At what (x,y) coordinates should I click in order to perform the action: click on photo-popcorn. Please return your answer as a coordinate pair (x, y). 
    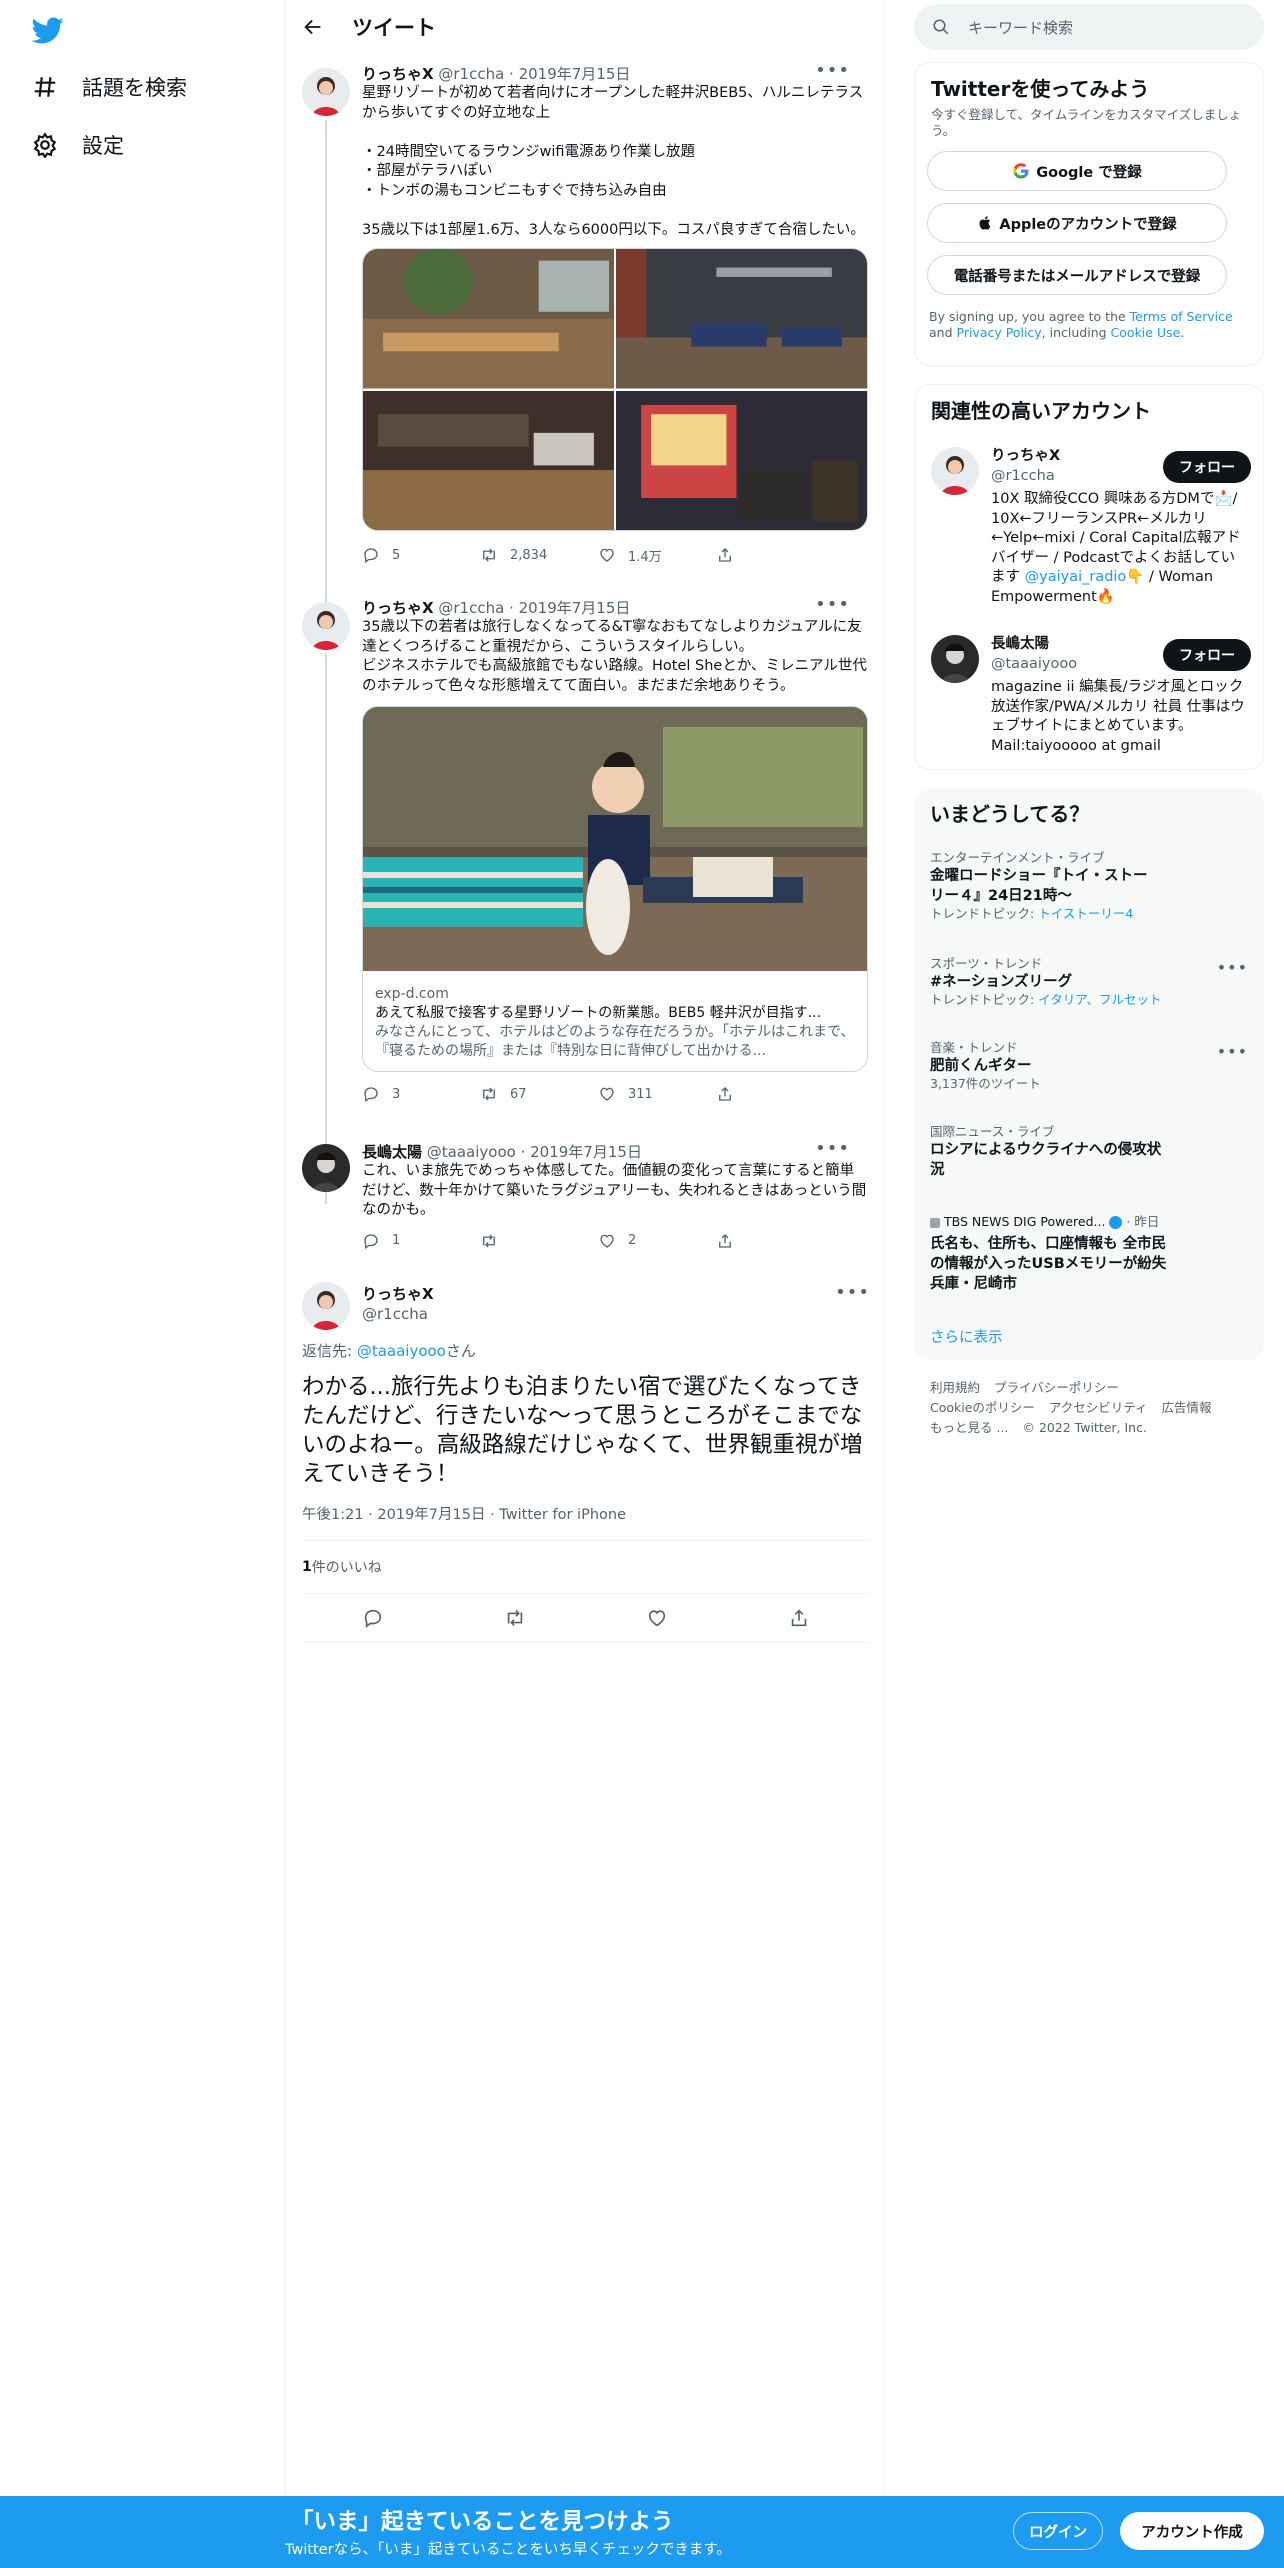
    Looking at the image, I should click on (741, 460).